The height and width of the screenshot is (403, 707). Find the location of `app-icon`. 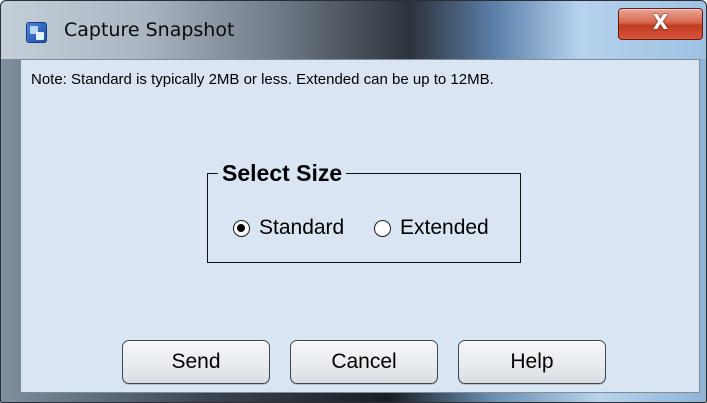

app-icon is located at coordinates (36, 32).